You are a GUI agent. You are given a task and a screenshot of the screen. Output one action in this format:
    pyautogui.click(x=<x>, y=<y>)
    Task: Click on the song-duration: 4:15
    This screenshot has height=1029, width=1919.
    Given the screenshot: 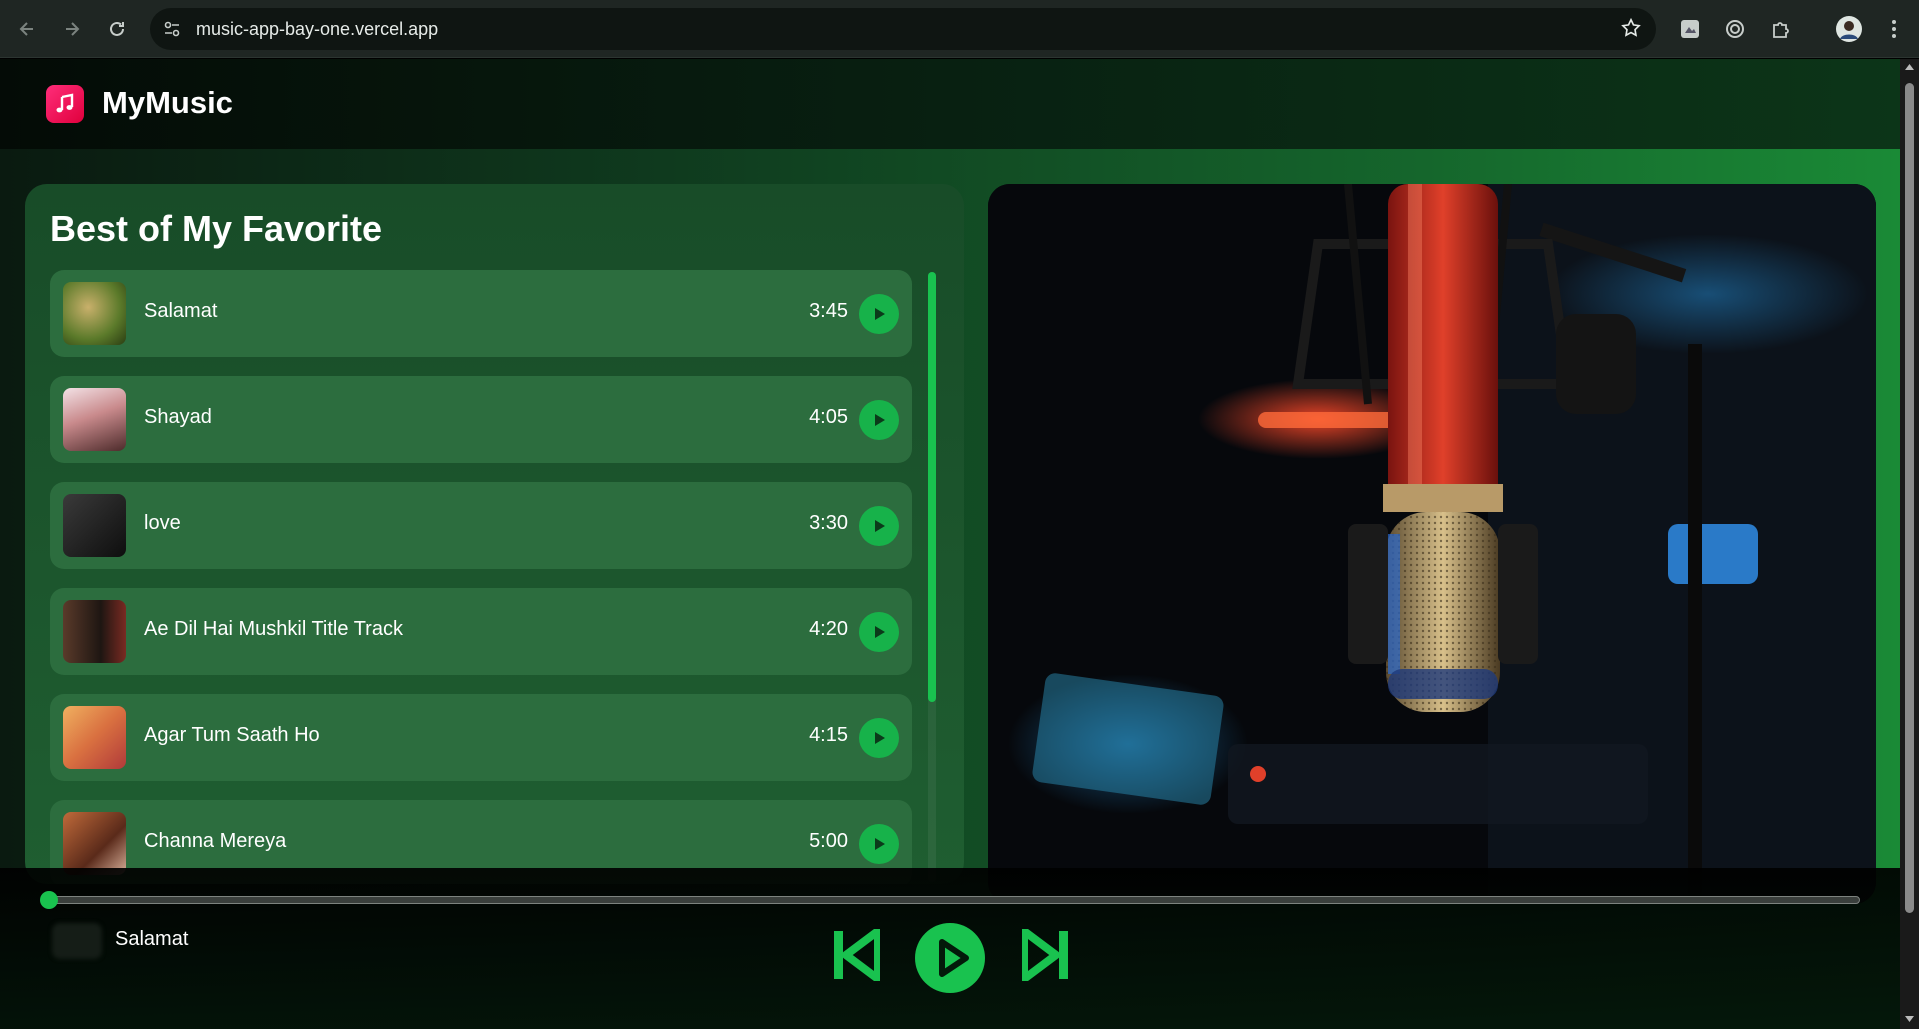 What is the action you would take?
    pyautogui.click(x=828, y=735)
    